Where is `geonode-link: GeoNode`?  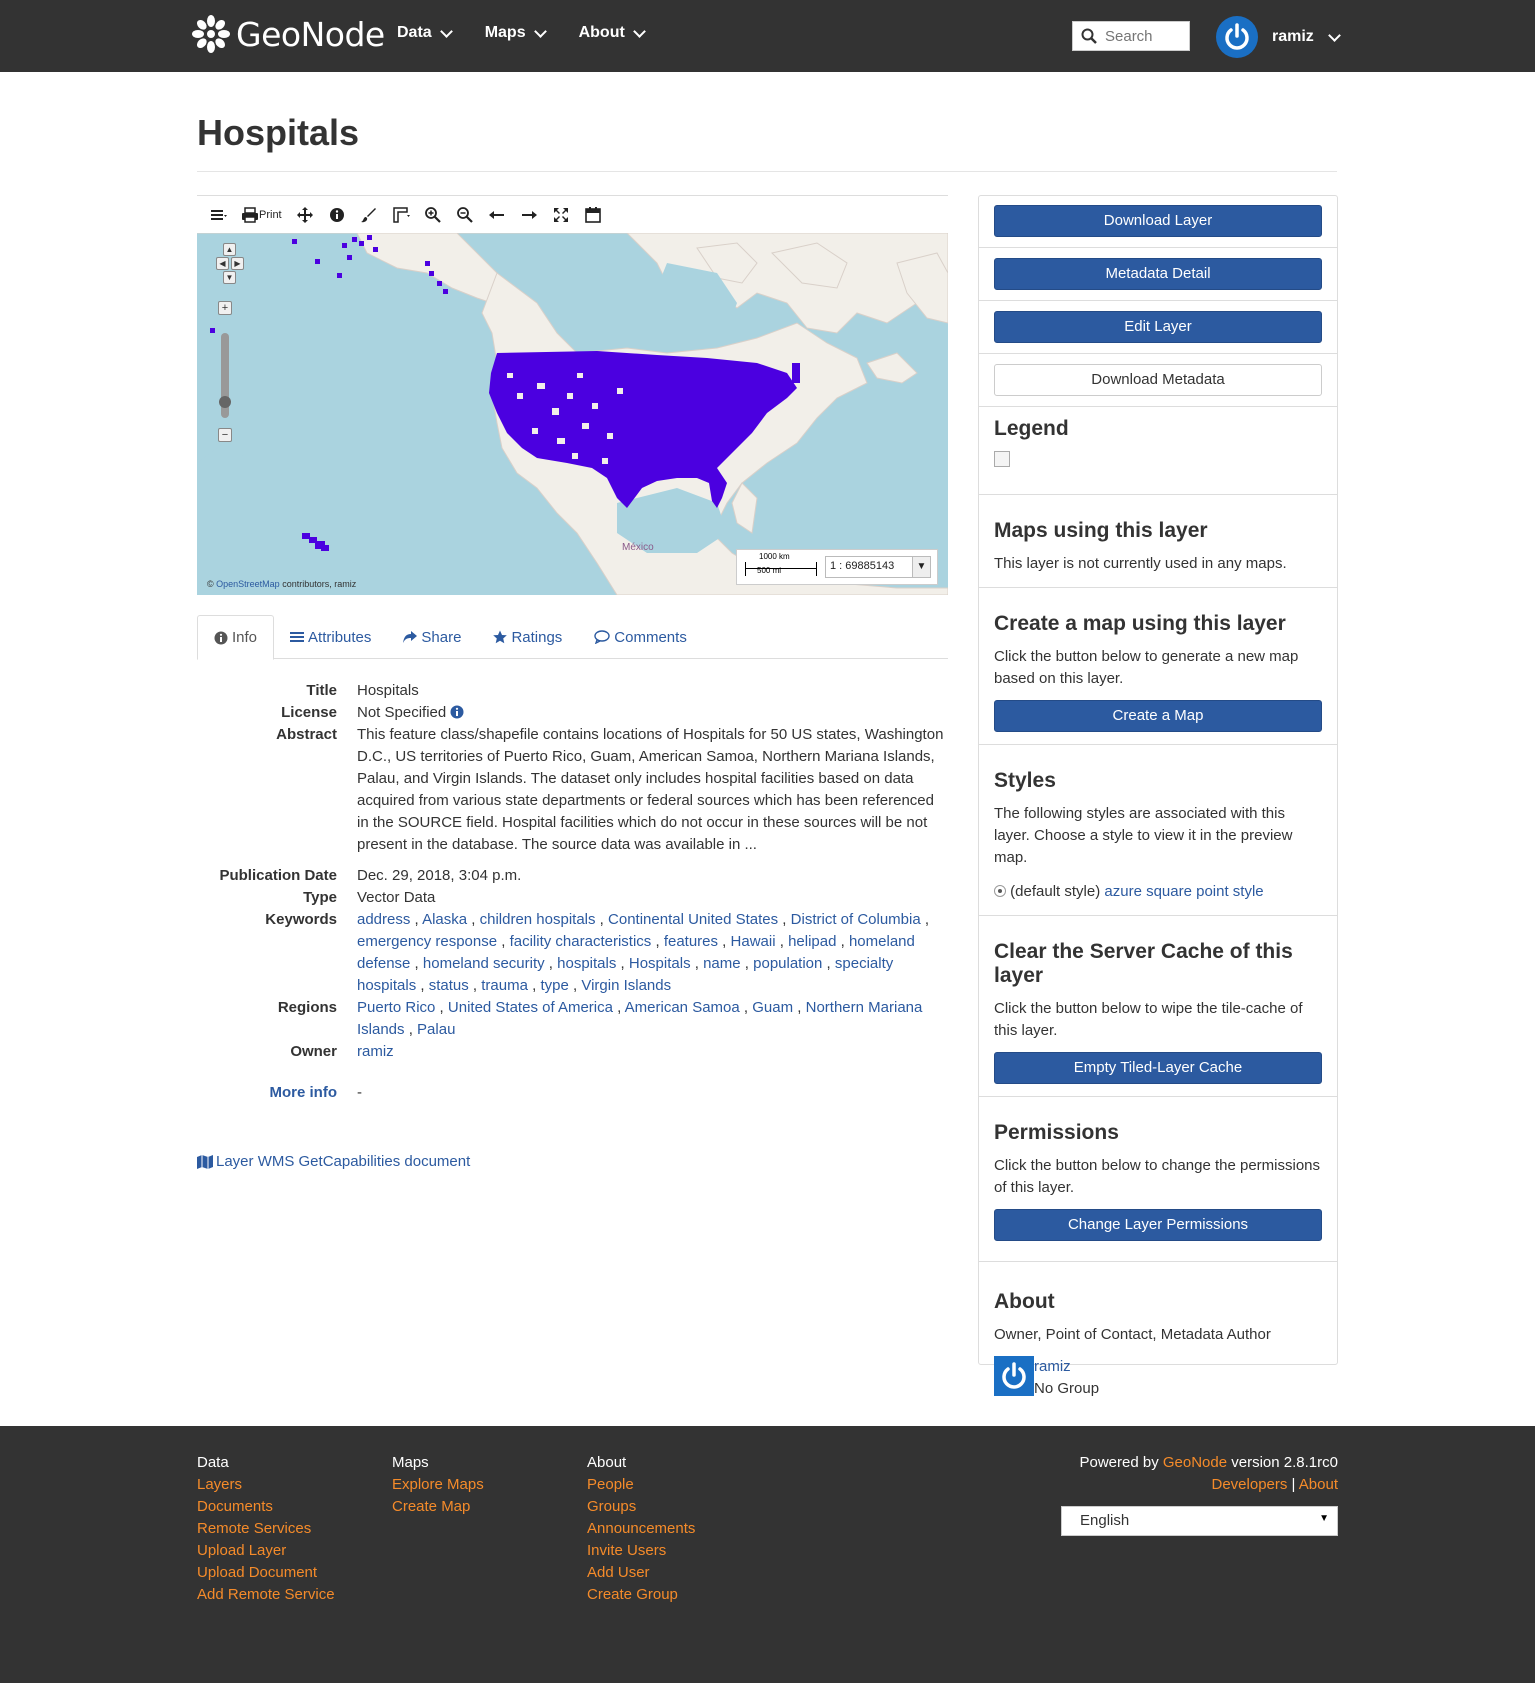
geonode-link: GeoNode is located at coordinates (1195, 1462).